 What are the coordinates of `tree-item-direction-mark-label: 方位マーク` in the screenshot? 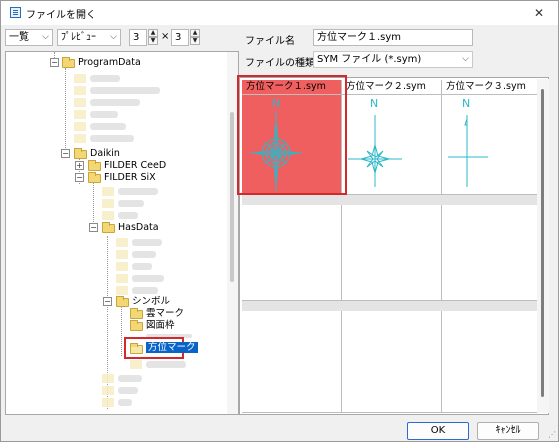 It's located at (172, 347).